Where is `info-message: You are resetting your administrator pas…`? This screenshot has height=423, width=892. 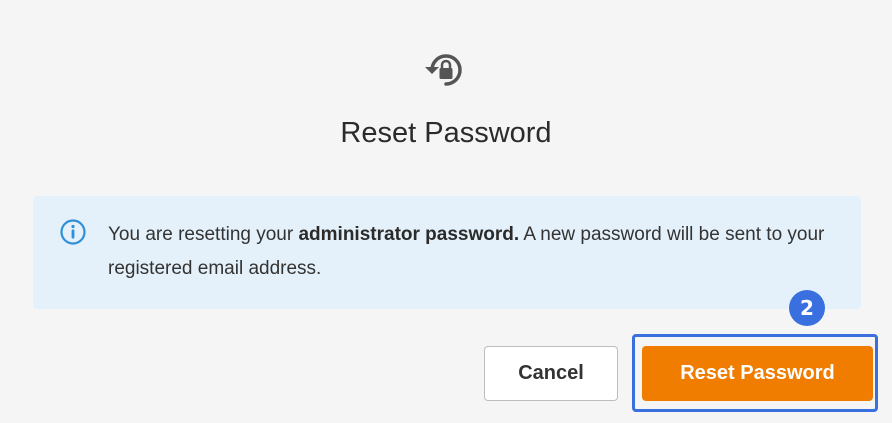
info-message: You are resetting your administrator pas… is located at coordinates (473, 252).